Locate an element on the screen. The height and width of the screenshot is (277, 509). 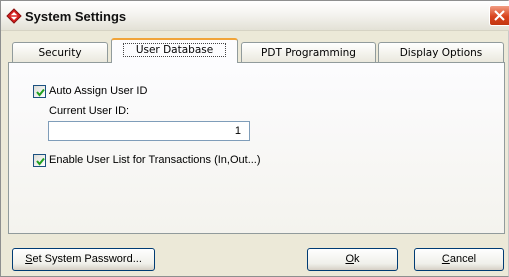
button-label: k is located at coordinates (357, 259).